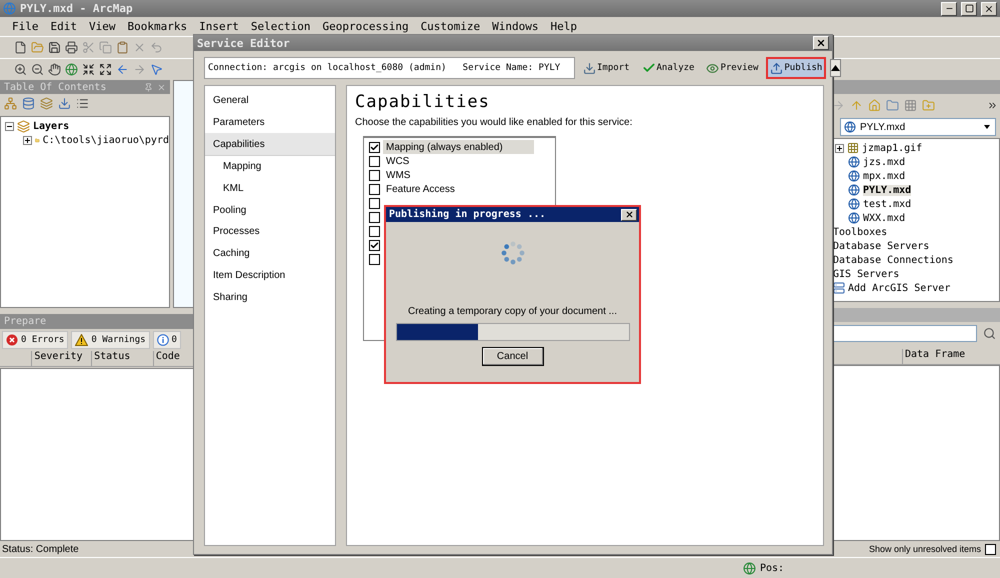 The width and height of the screenshot is (1000, 578). What do you see at coordinates (365, 26) in the screenshot?
I see `menu-item: Geoprocessing` at bounding box center [365, 26].